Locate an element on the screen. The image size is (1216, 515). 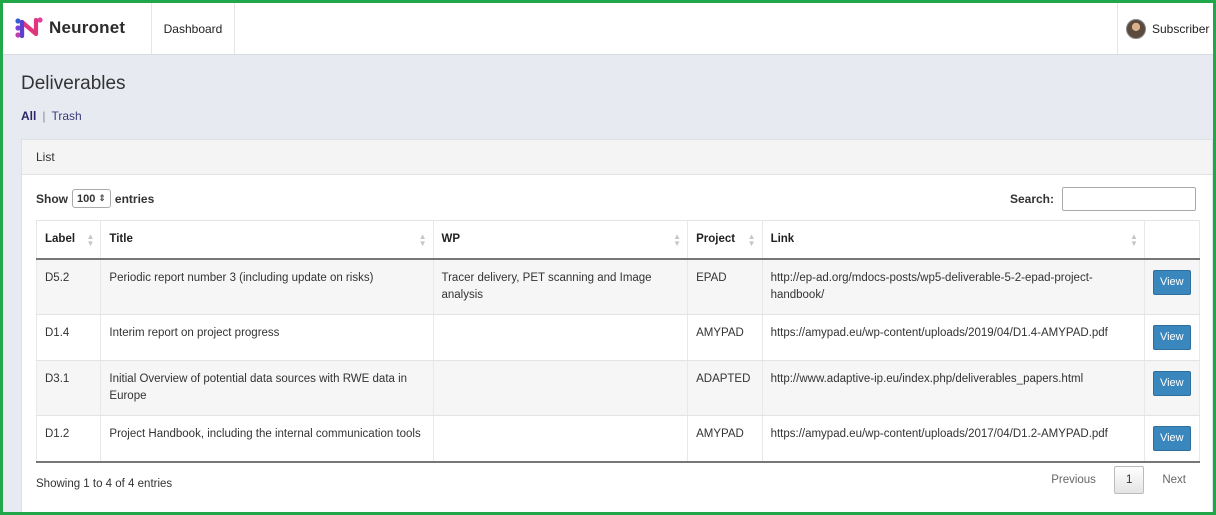
filter-links: All | Trash is located at coordinates (51, 116).